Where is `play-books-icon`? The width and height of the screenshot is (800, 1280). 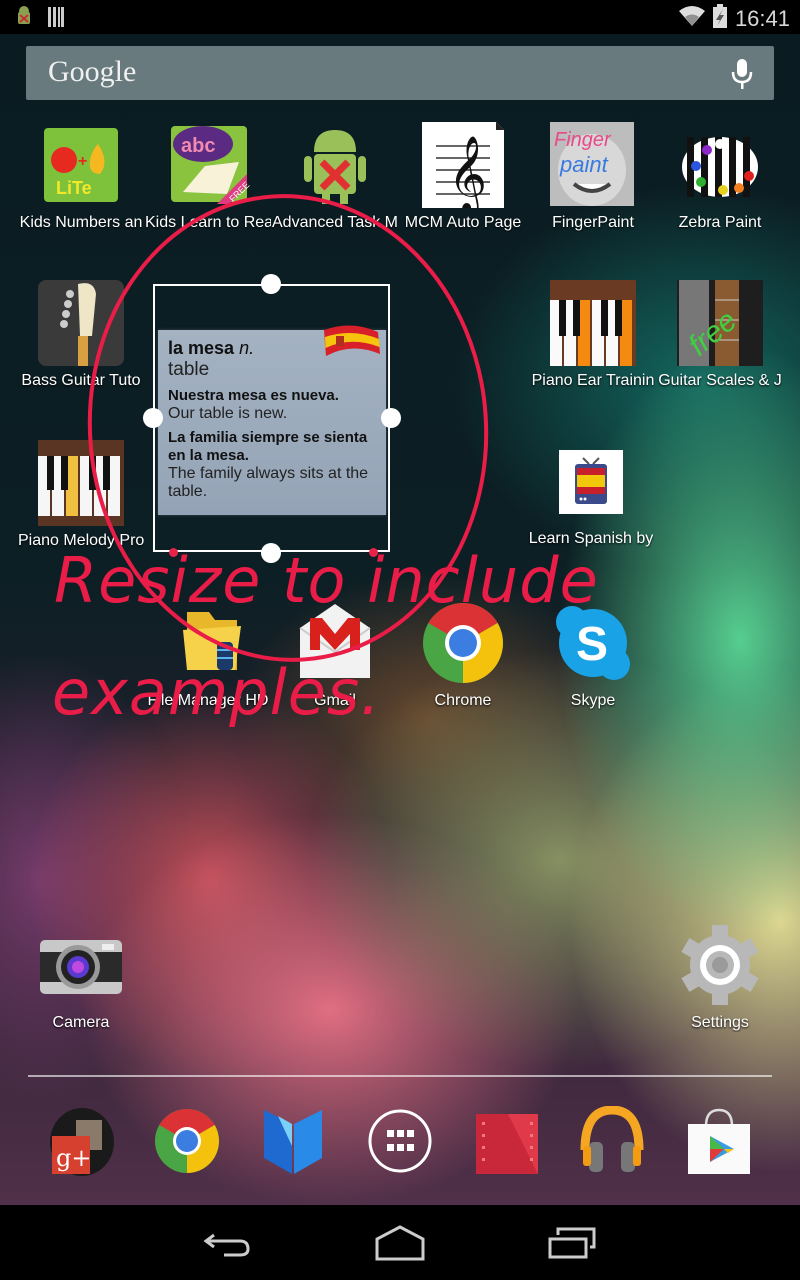
play-books-icon is located at coordinates (293, 1142).